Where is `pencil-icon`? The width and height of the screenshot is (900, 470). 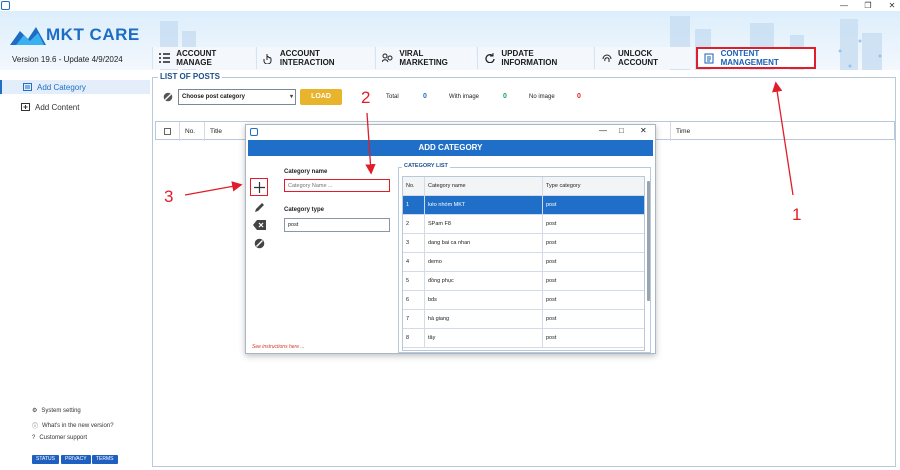
pencil-icon is located at coordinates (259, 207).